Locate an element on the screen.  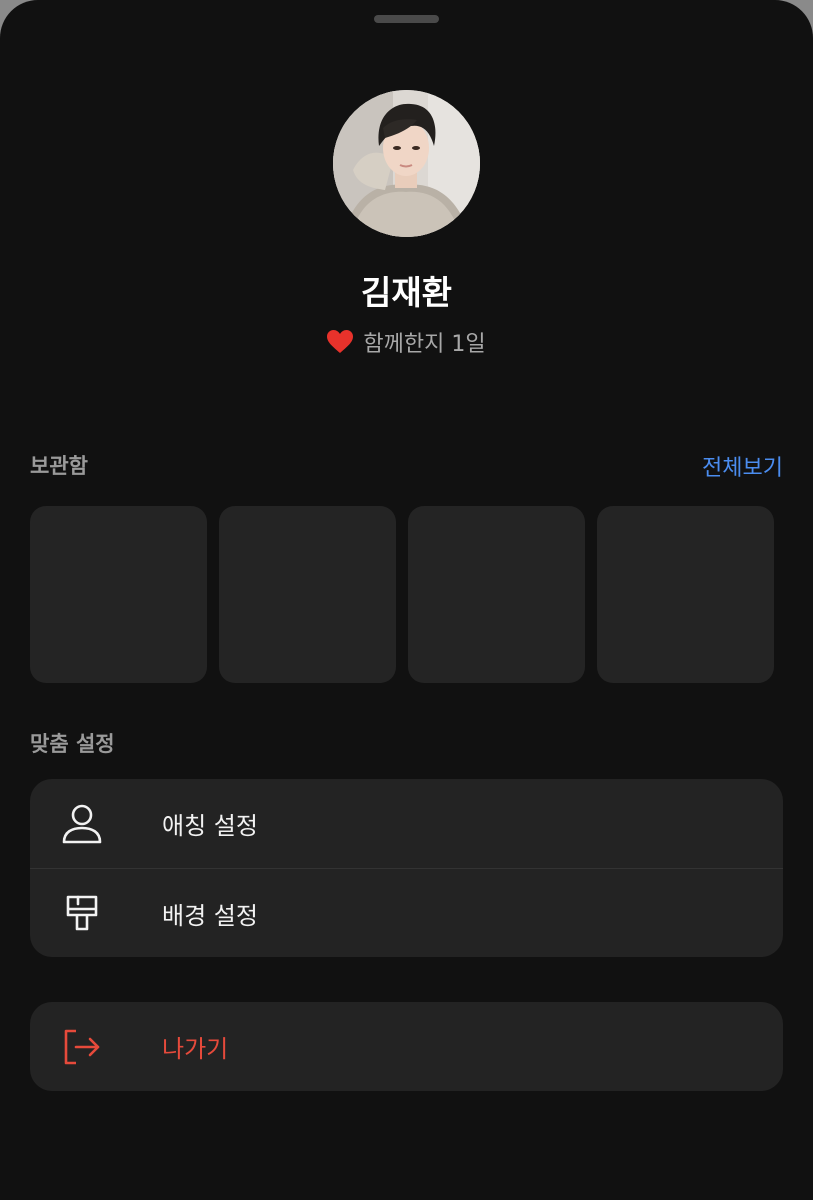
avatar-photo is located at coordinates (406, 163).